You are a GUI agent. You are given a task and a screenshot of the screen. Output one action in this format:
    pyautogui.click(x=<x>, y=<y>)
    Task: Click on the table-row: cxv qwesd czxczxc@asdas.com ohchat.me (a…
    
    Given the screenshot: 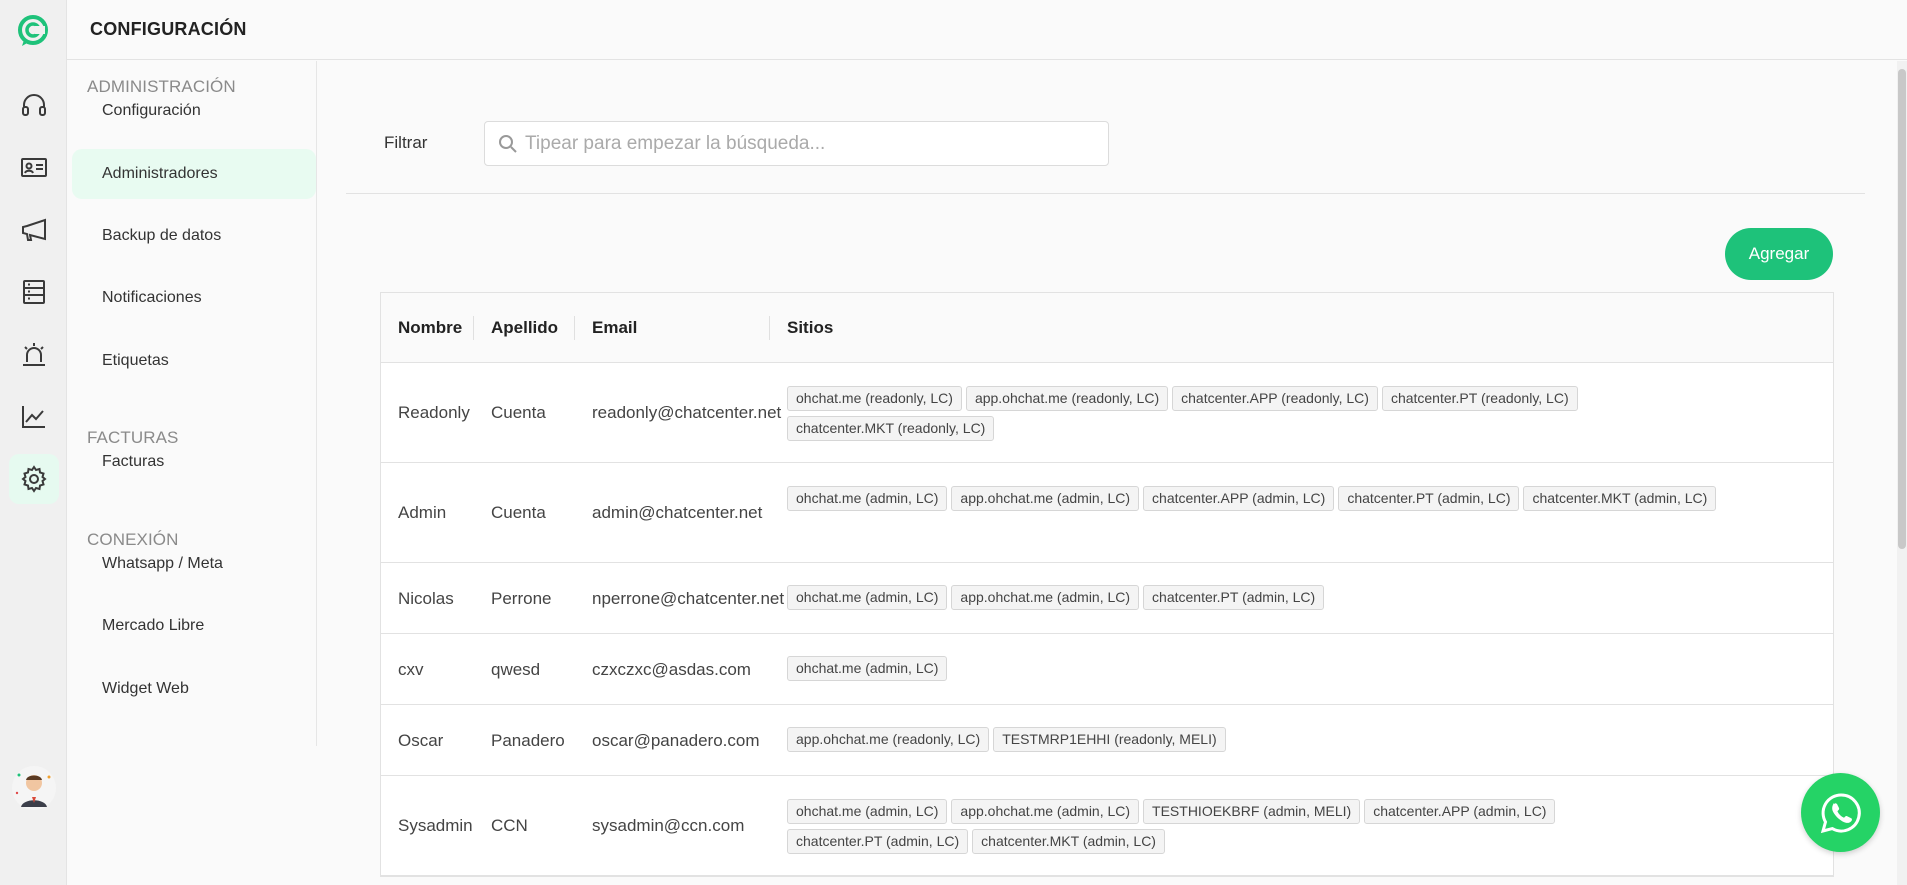 What is the action you would take?
    pyautogui.click(x=1107, y=669)
    